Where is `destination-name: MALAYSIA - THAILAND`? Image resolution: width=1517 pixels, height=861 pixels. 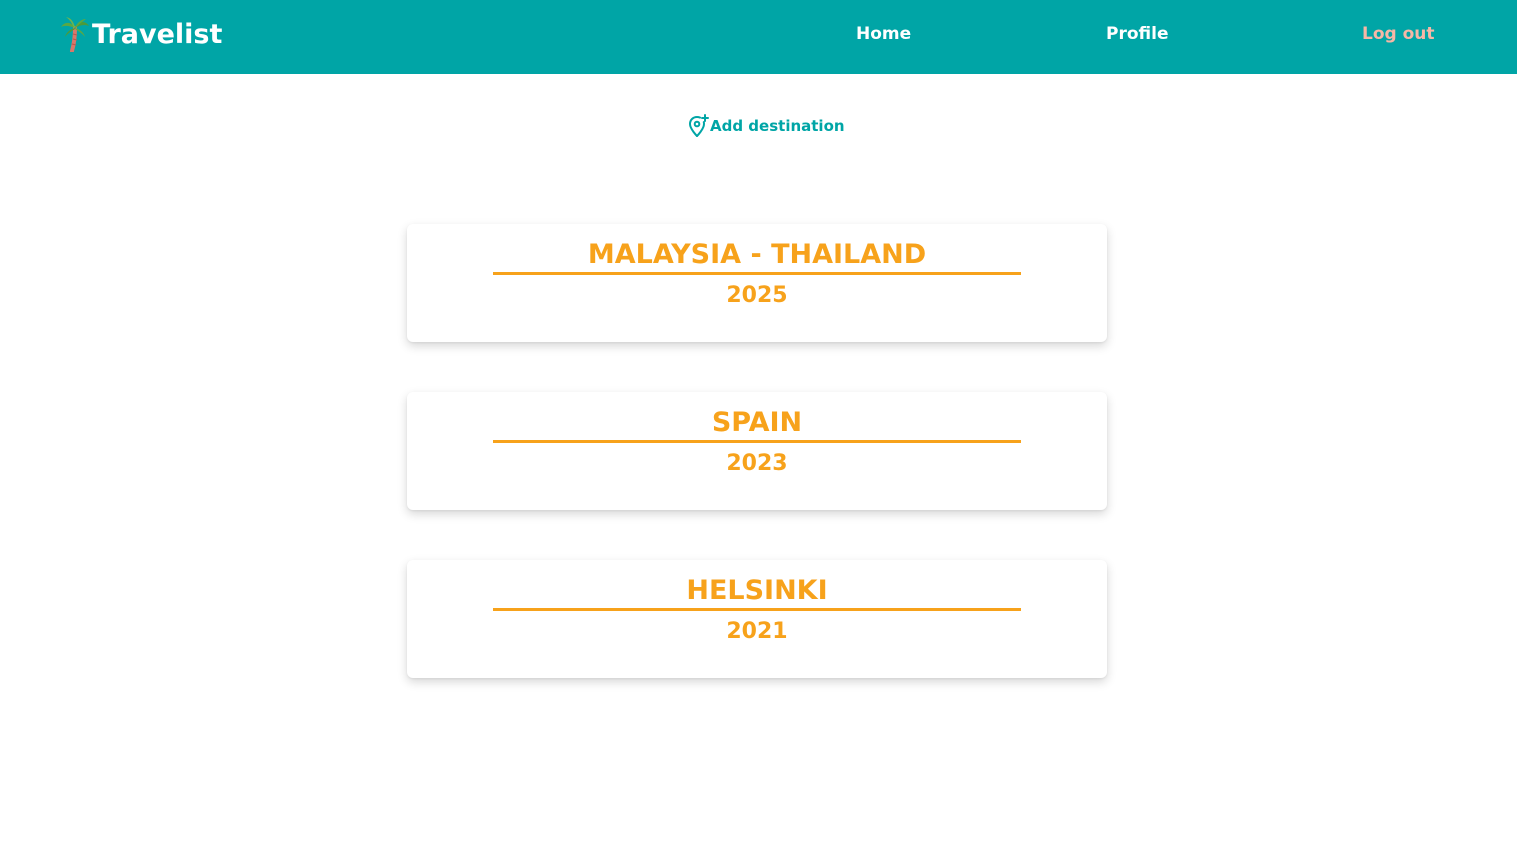
destination-name: MALAYSIA - THAILAND is located at coordinates (757, 256).